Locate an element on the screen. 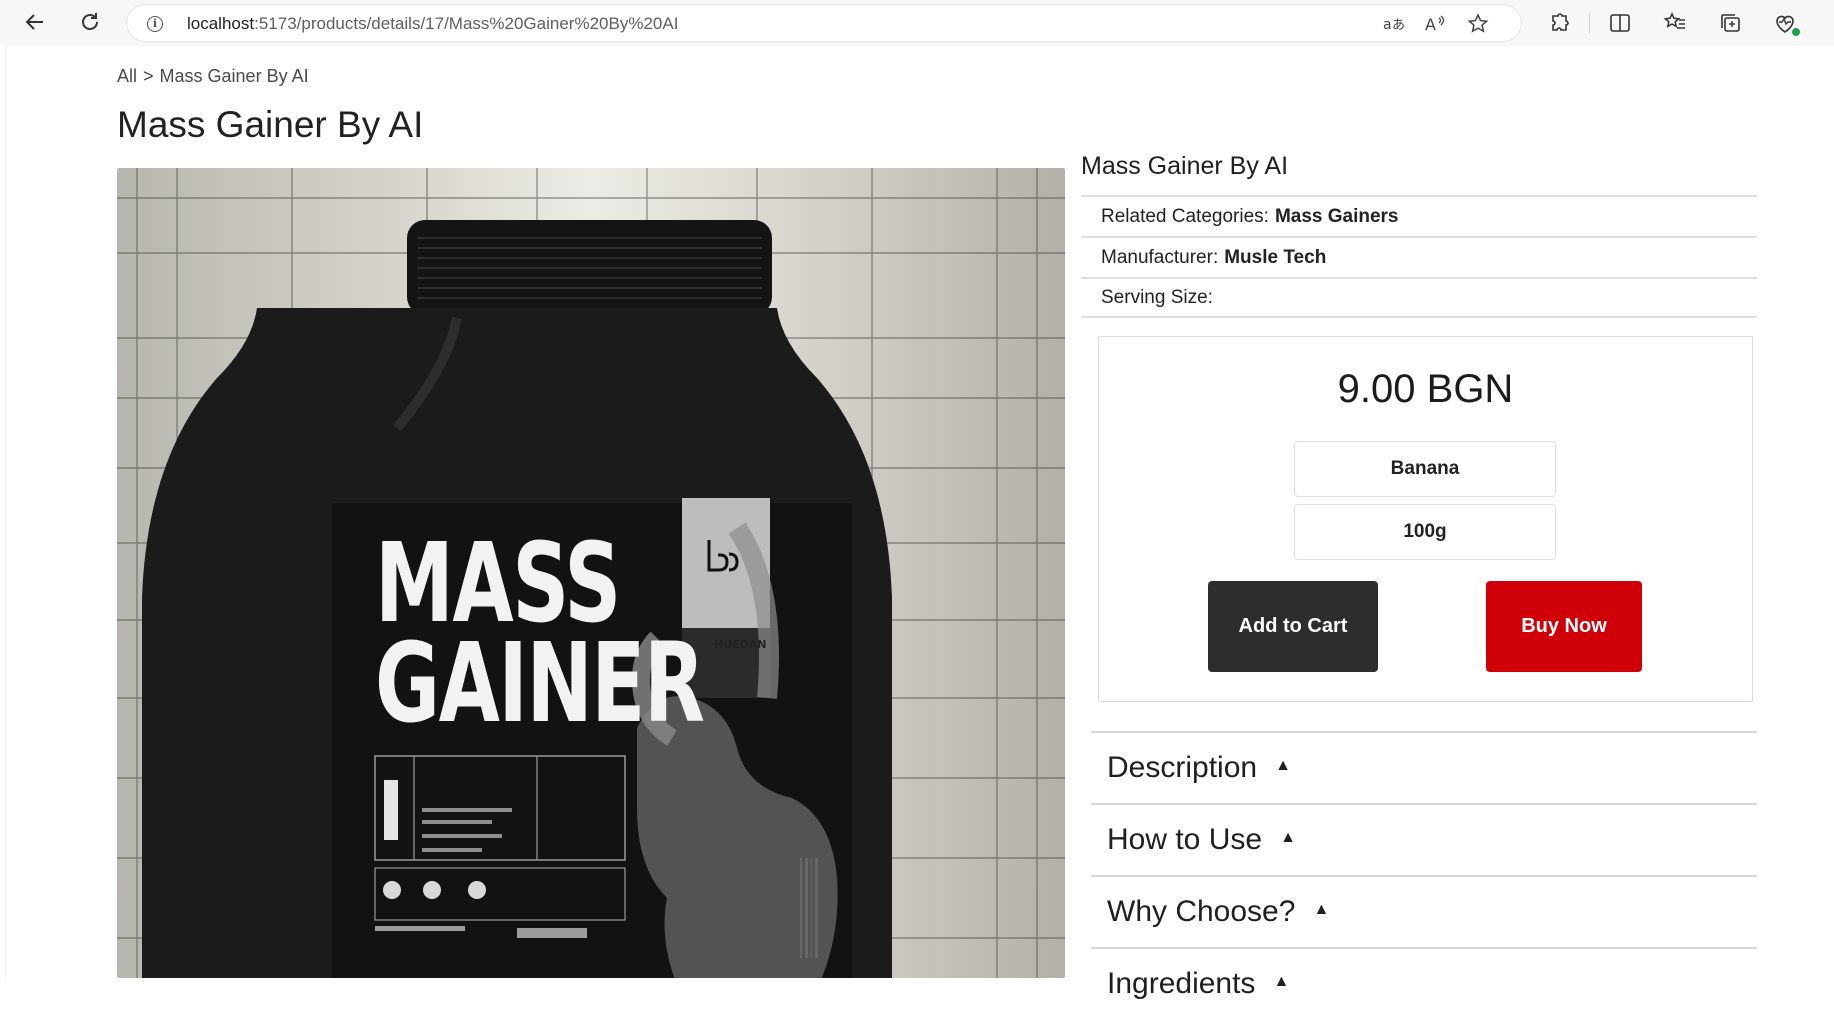 This screenshot has height=1019, width=1834. serving-size-row: Serving Size: is located at coordinates (1419, 297).